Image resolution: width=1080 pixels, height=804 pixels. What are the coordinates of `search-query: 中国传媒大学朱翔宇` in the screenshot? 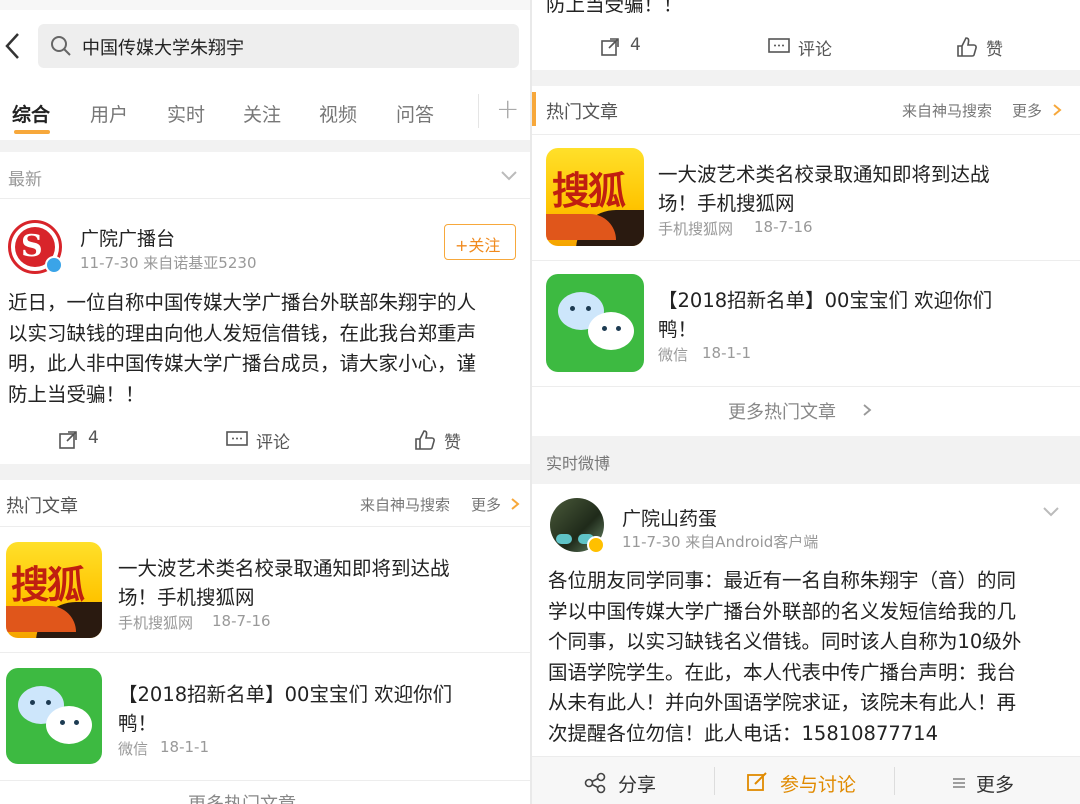 It's located at (163, 48).